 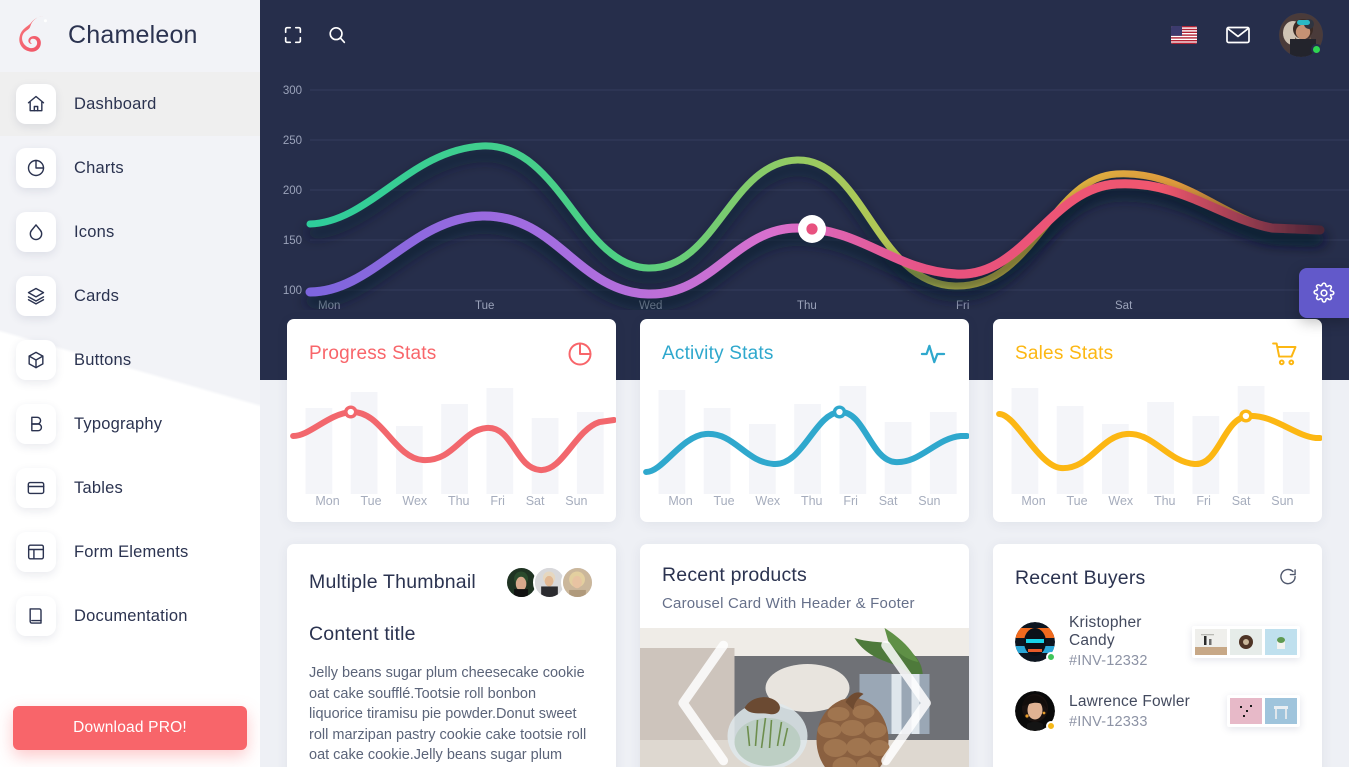 I want to click on sidebar-item-label: Dashboard, so click(x=115, y=103).